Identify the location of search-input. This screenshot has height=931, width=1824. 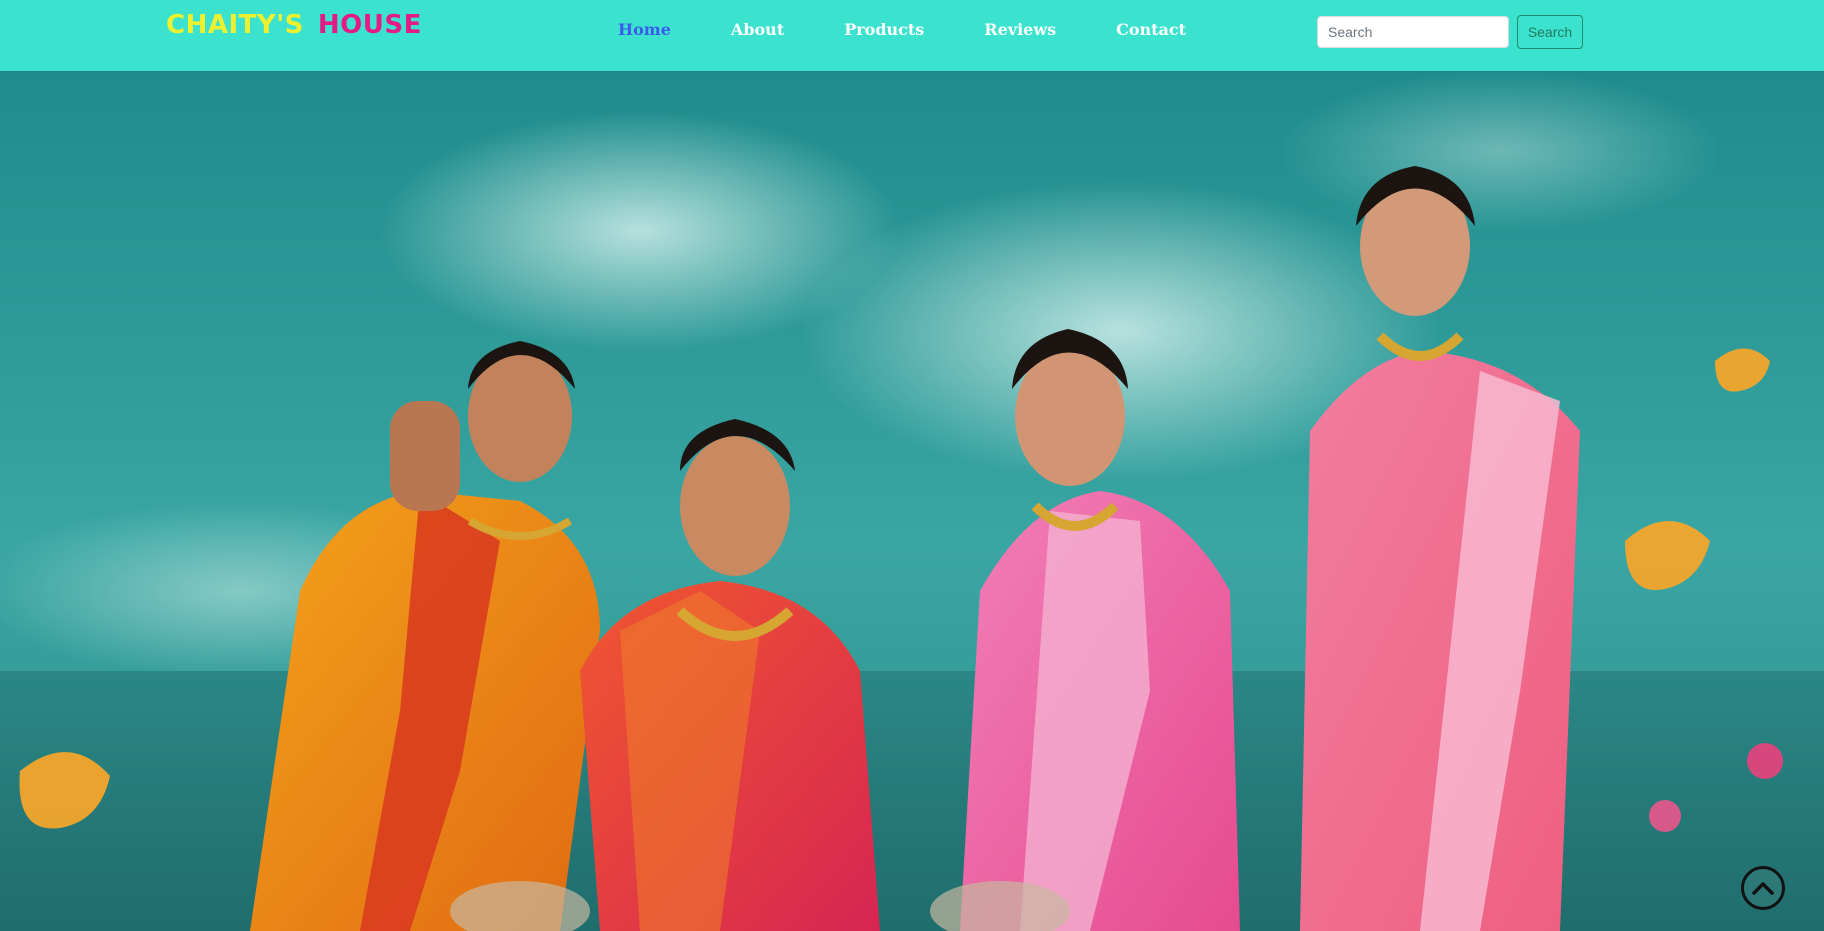
(1413, 32).